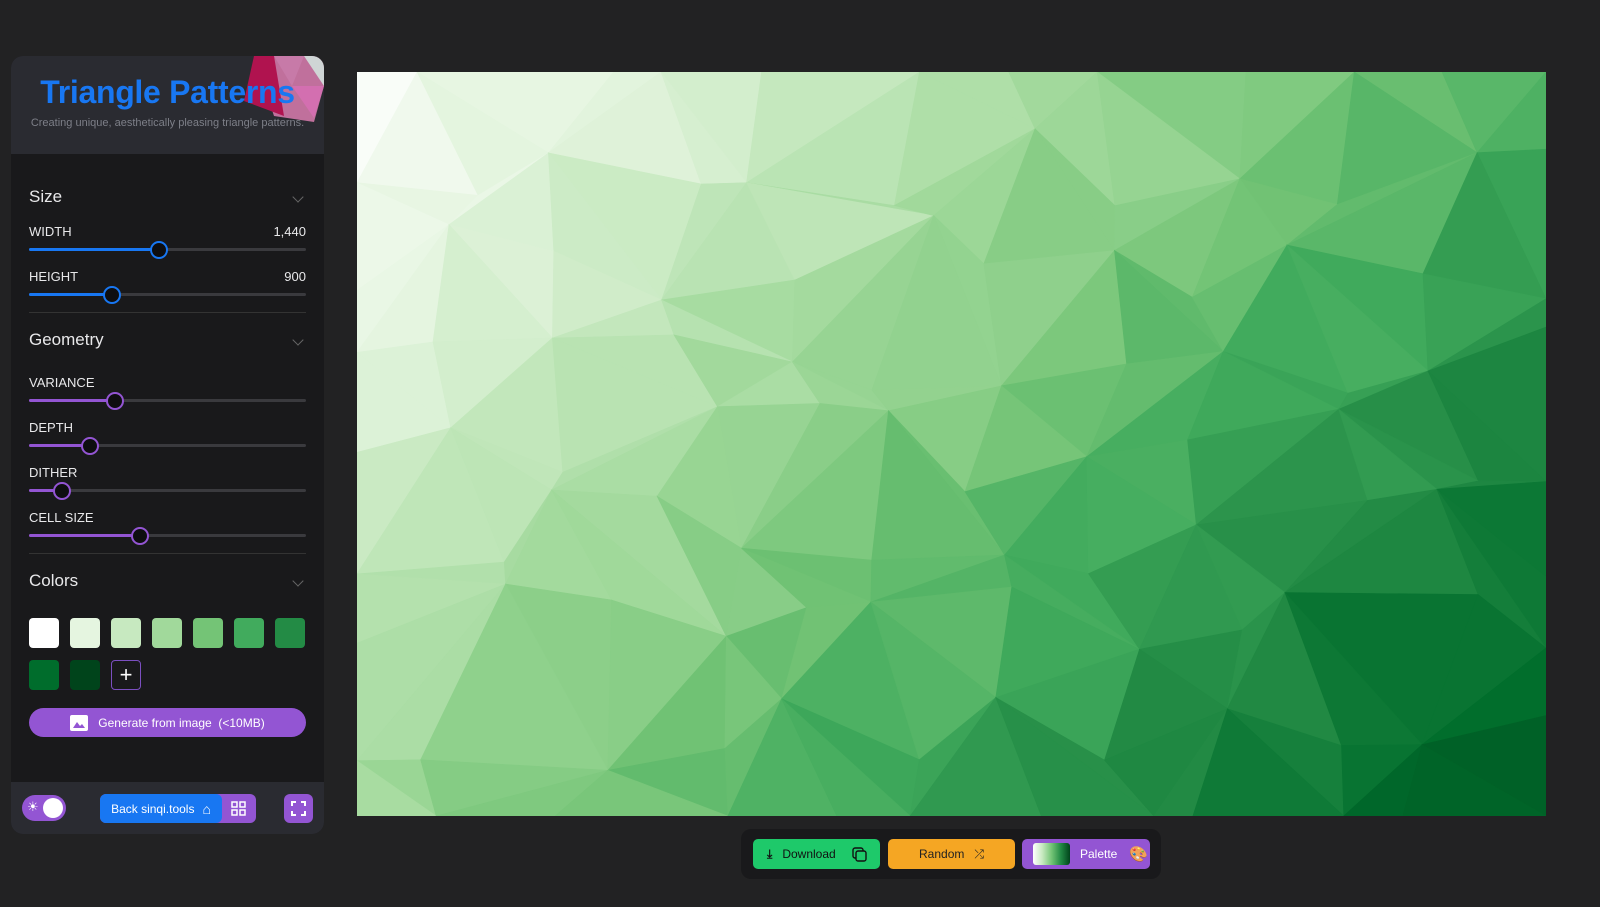 This screenshot has height=907, width=1600. Describe the element at coordinates (167, 340) in the screenshot. I see `geometry-section-header: Geometry` at that location.